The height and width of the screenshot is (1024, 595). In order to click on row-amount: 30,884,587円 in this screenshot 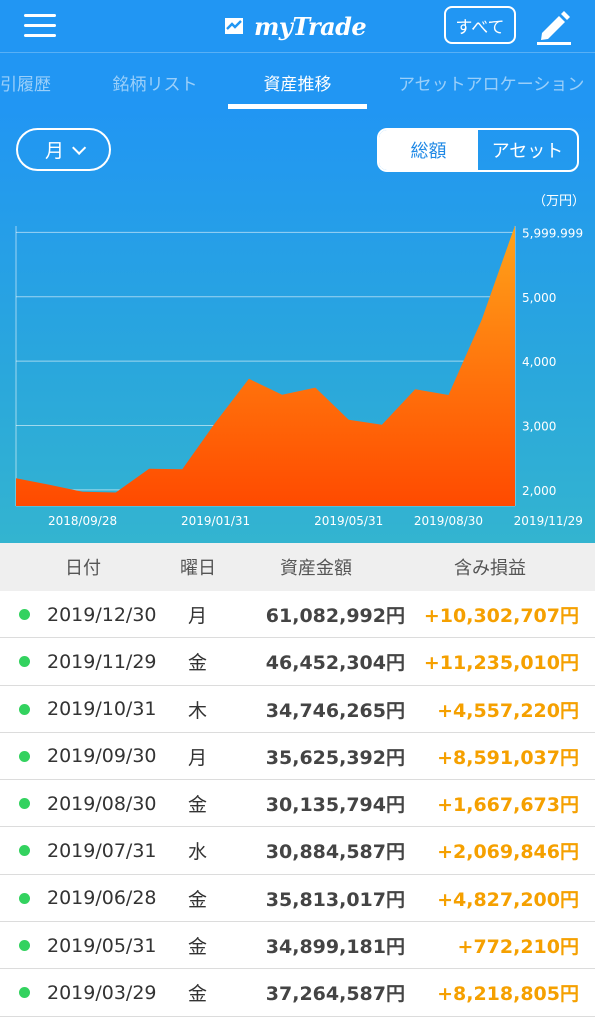, I will do `click(335, 852)`.